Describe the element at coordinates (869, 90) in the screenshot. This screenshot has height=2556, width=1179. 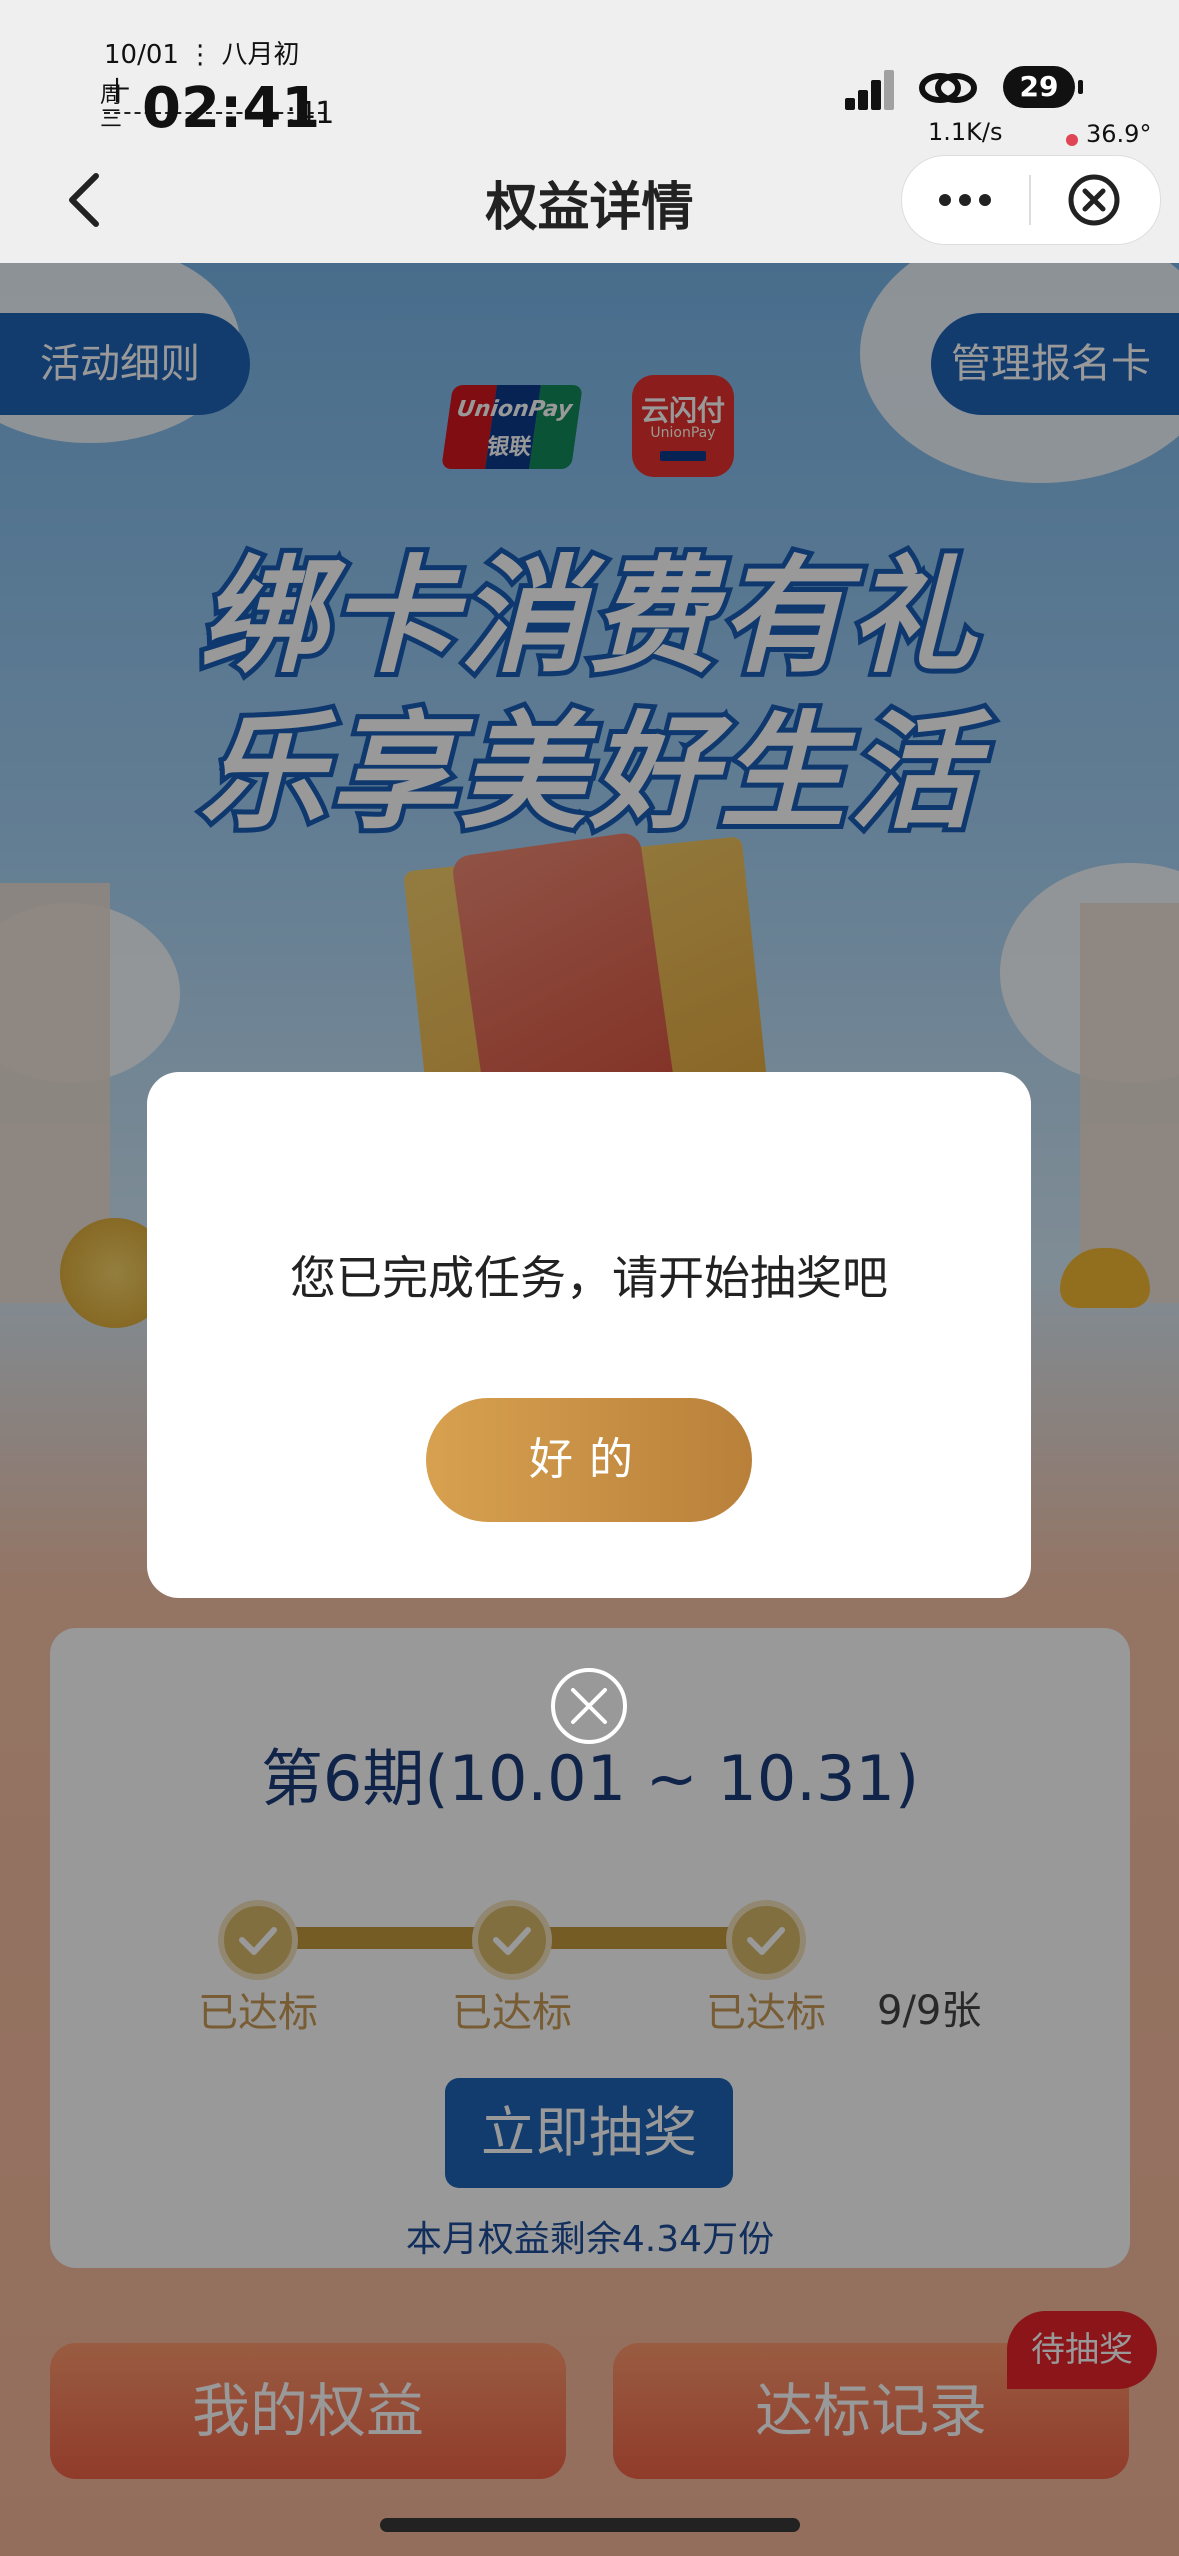
I see `signal-icon` at that location.